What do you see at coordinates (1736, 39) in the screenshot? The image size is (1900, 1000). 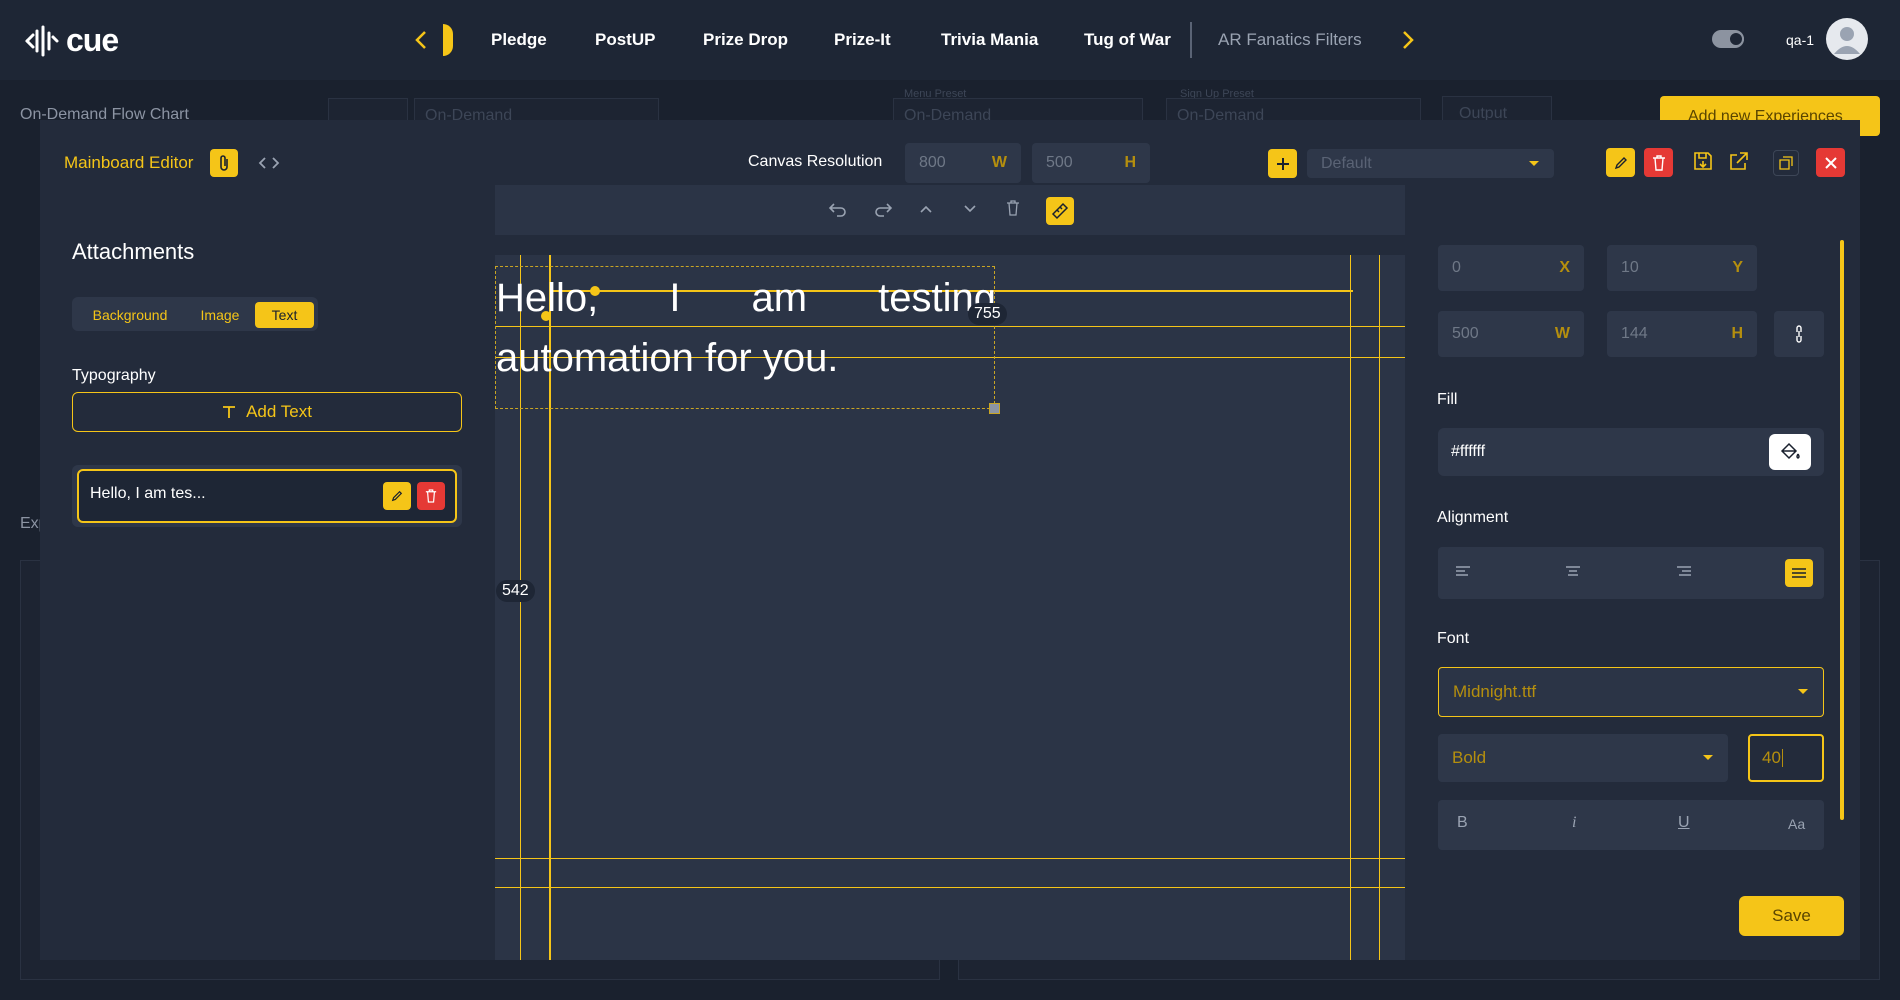 I see `theme-toggle-knob` at bounding box center [1736, 39].